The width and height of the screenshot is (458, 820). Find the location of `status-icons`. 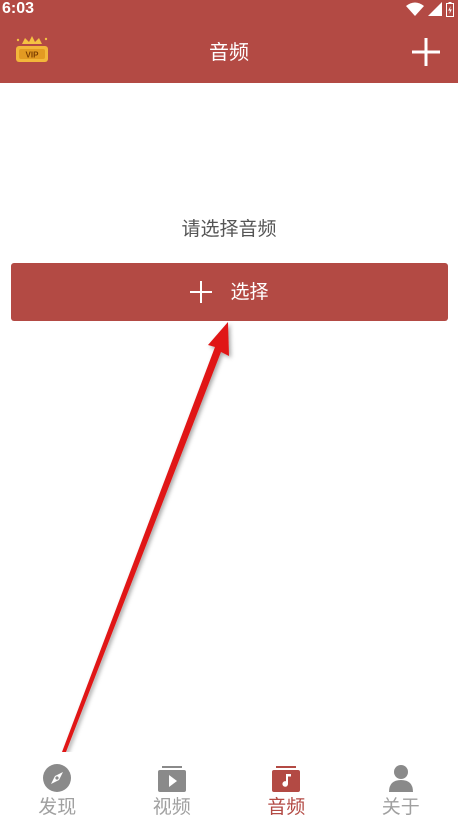

status-icons is located at coordinates (430, 9).